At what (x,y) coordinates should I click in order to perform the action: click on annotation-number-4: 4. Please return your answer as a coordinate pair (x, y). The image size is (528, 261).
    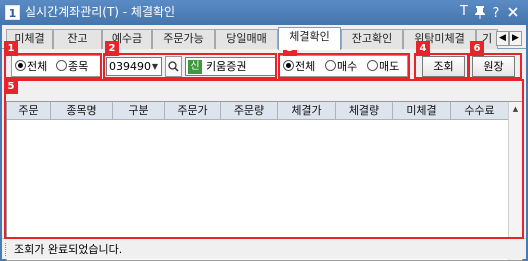
    Looking at the image, I should click on (423, 48).